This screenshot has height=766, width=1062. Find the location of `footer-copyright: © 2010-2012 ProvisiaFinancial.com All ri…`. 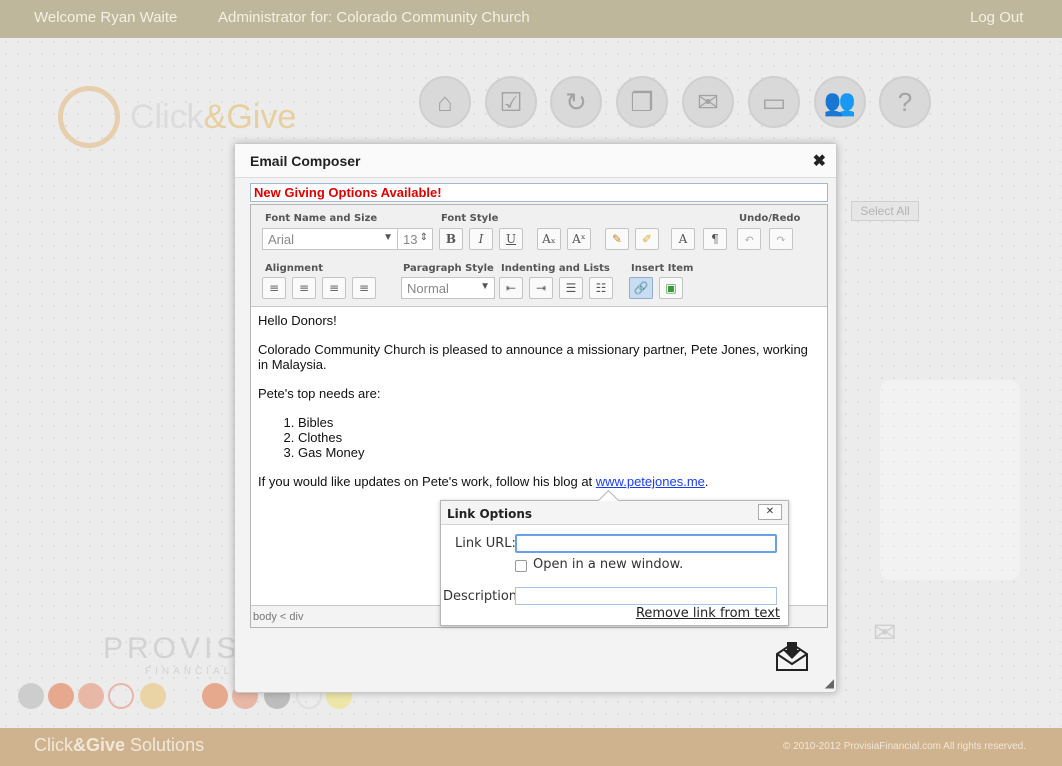

footer-copyright: © 2010-2012 ProvisiaFinancial.com All ri… is located at coordinates (904, 746).